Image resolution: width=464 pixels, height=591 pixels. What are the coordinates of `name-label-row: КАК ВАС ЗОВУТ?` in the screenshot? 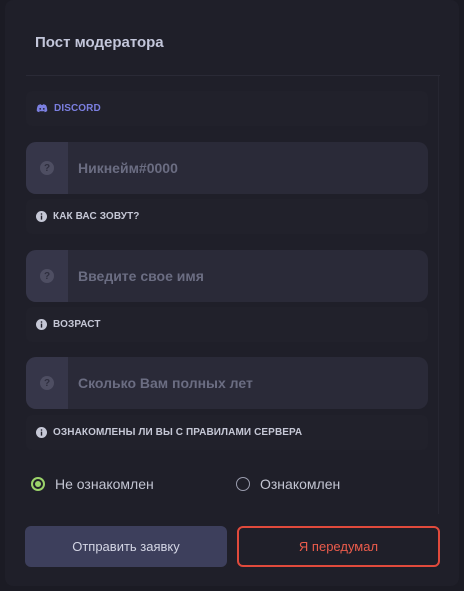 It's located at (227, 216).